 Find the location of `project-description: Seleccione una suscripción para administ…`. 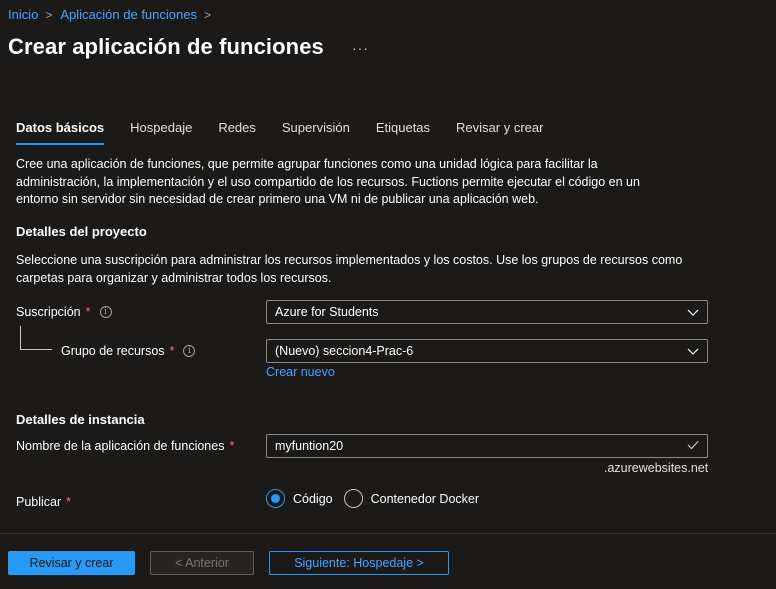

project-description: Seleccione una suscripción para administ… is located at coordinates (366, 269).